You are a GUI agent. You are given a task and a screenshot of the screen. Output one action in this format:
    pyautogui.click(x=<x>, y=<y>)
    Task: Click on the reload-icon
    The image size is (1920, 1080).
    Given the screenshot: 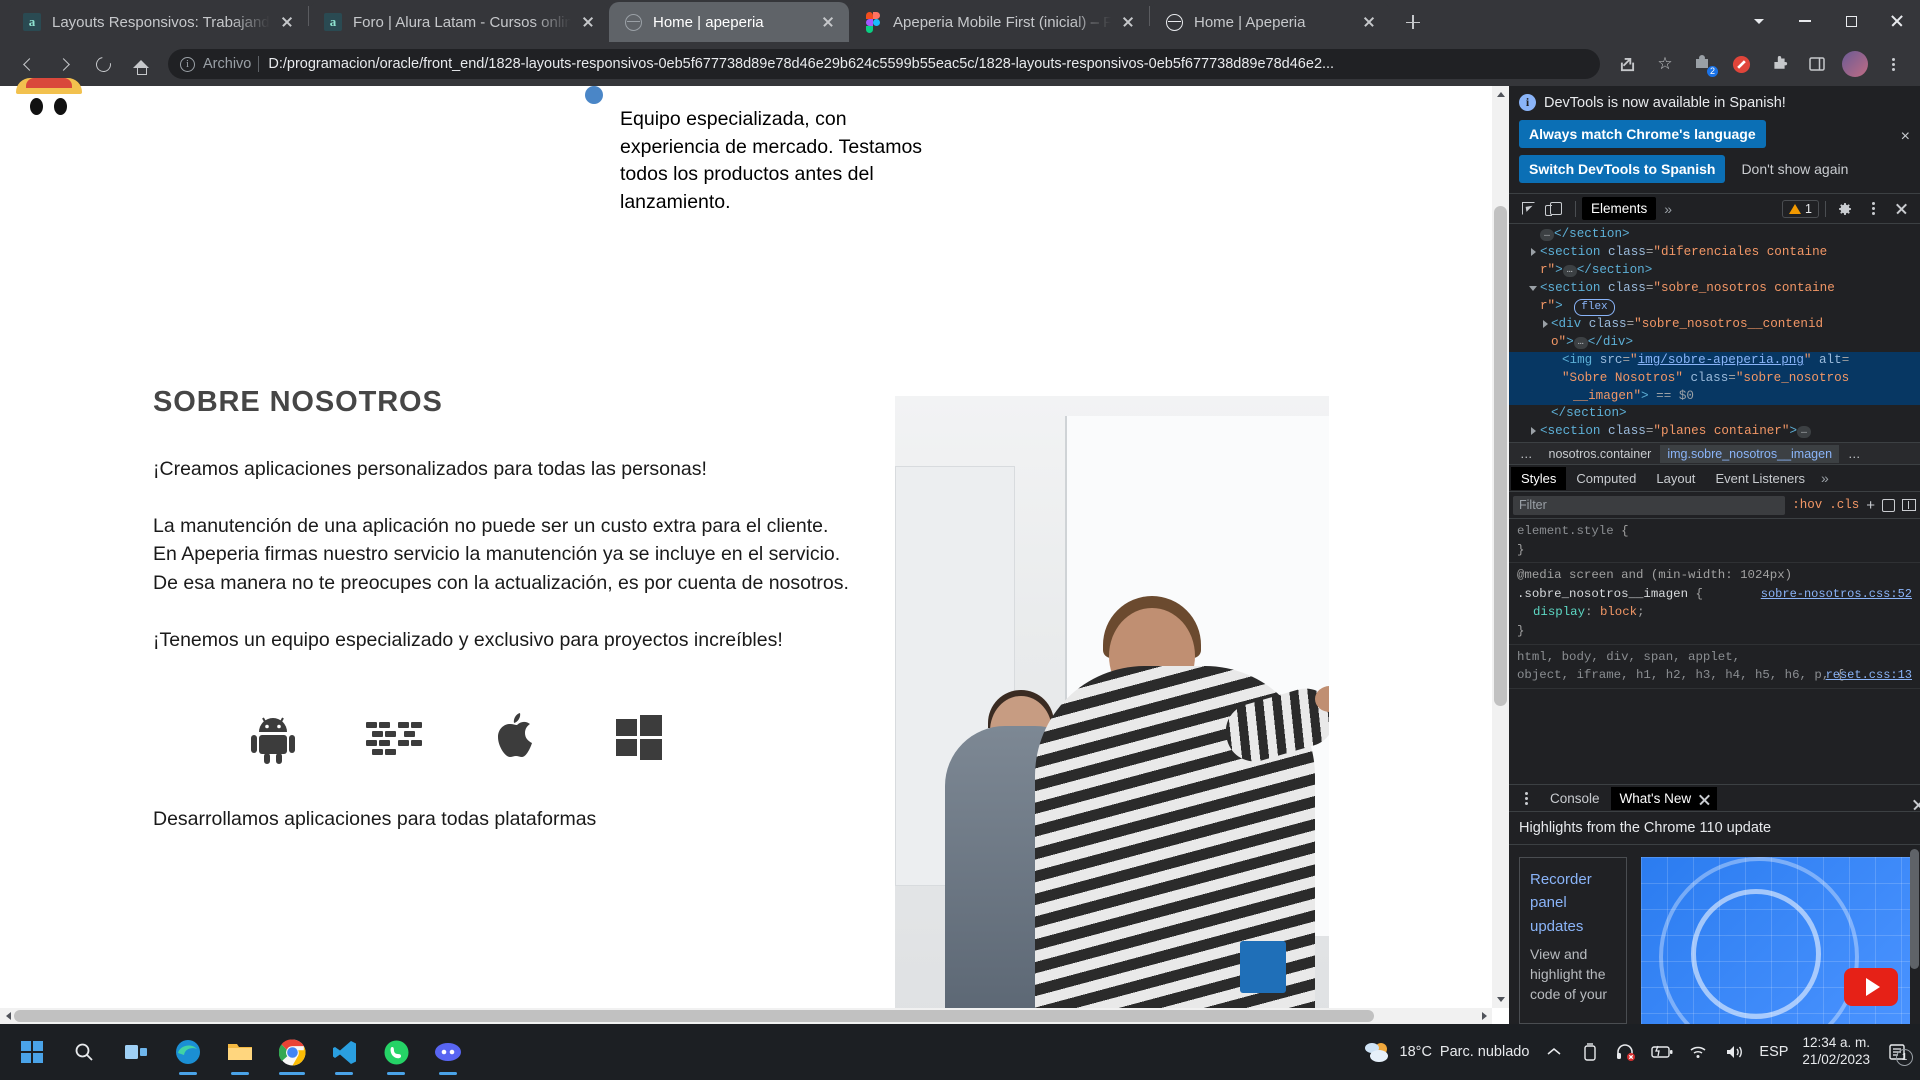 What is the action you would take?
    pyautogui.click(x=103, y=64)
    